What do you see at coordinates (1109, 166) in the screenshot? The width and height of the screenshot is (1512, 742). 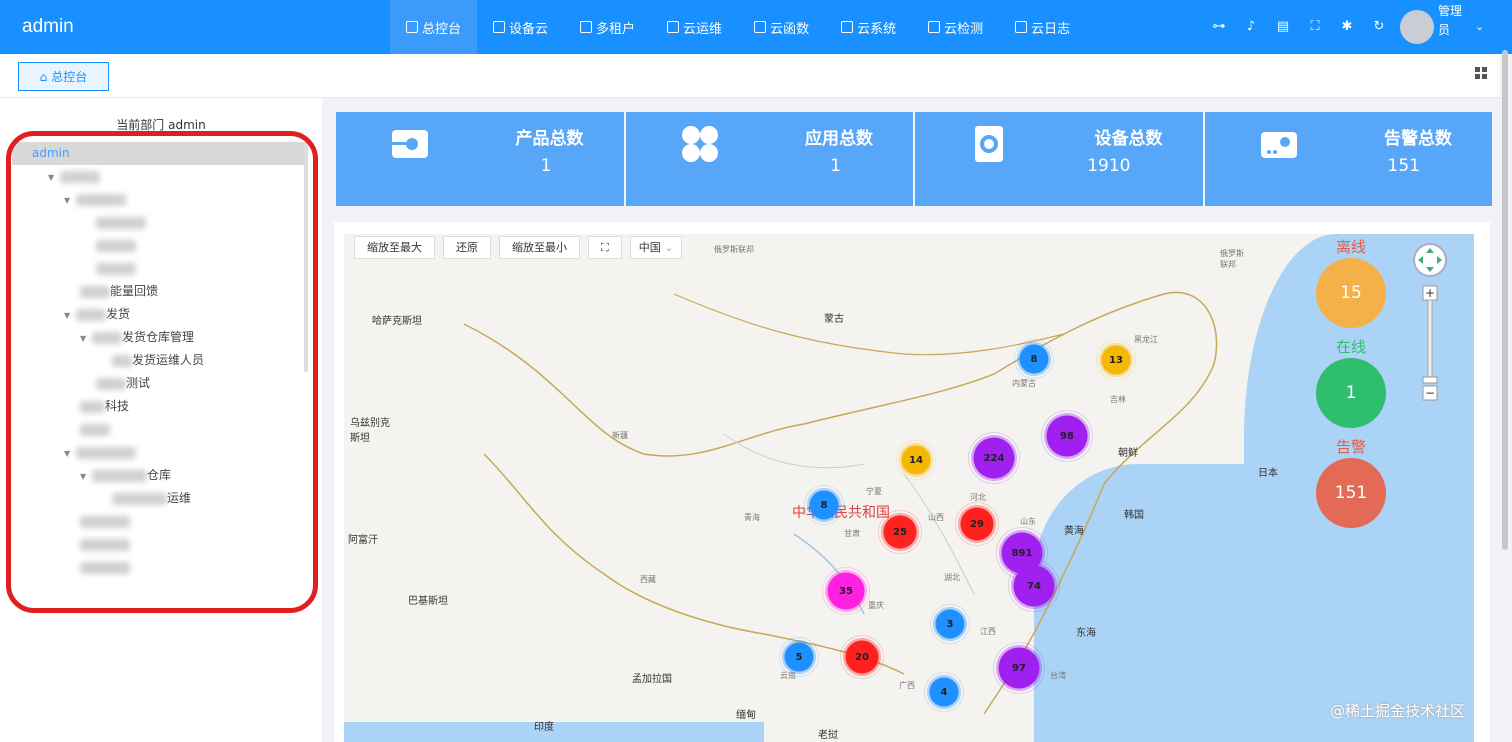 I see `stat-value: 1910` at bounding box center [1109, 166].